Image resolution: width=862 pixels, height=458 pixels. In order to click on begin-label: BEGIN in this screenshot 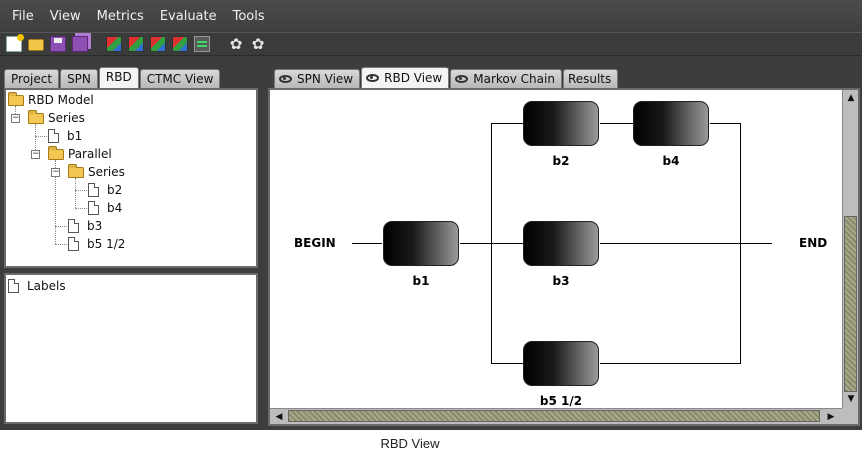, I will do `click(315, 243)`.